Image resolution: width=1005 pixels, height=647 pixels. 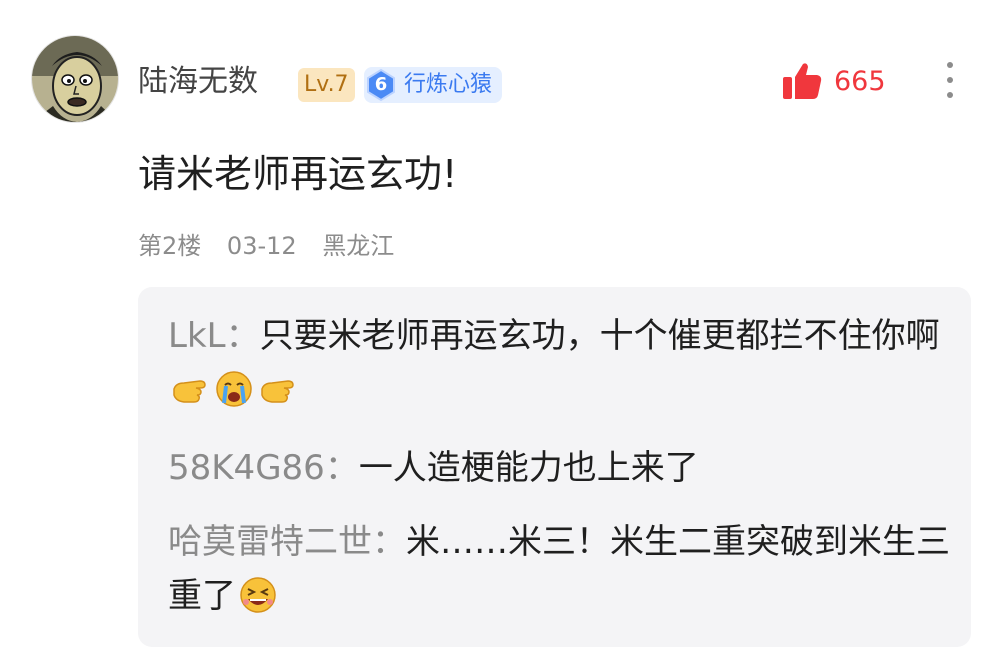 I want to click on reply-author: 哈莫雷特二世, so click(x=270, y=542).